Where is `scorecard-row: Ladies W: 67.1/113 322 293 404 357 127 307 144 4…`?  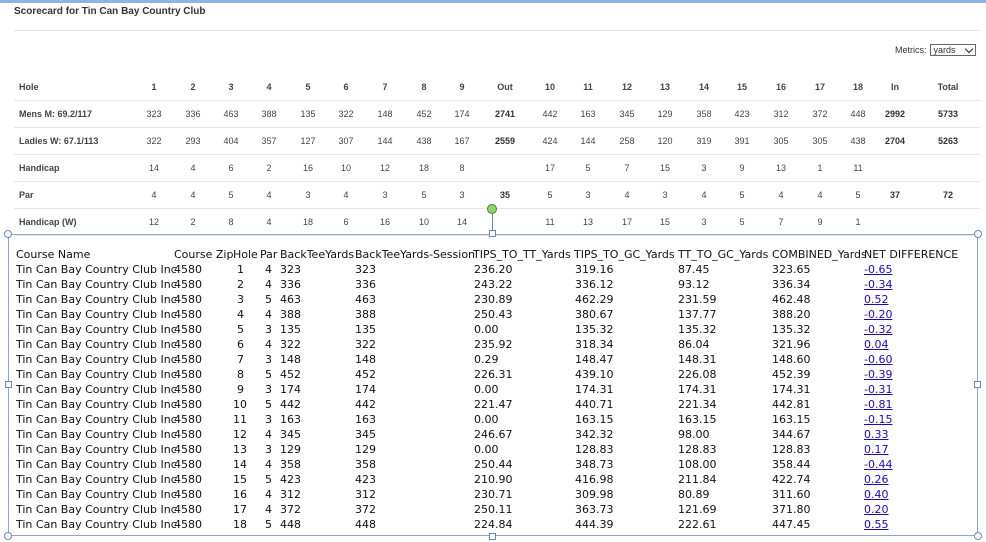
scorecard-row: Ladies W: 67.1/113 322 293 404 357 127 307 144 4… is located at coordinates (497, 141).